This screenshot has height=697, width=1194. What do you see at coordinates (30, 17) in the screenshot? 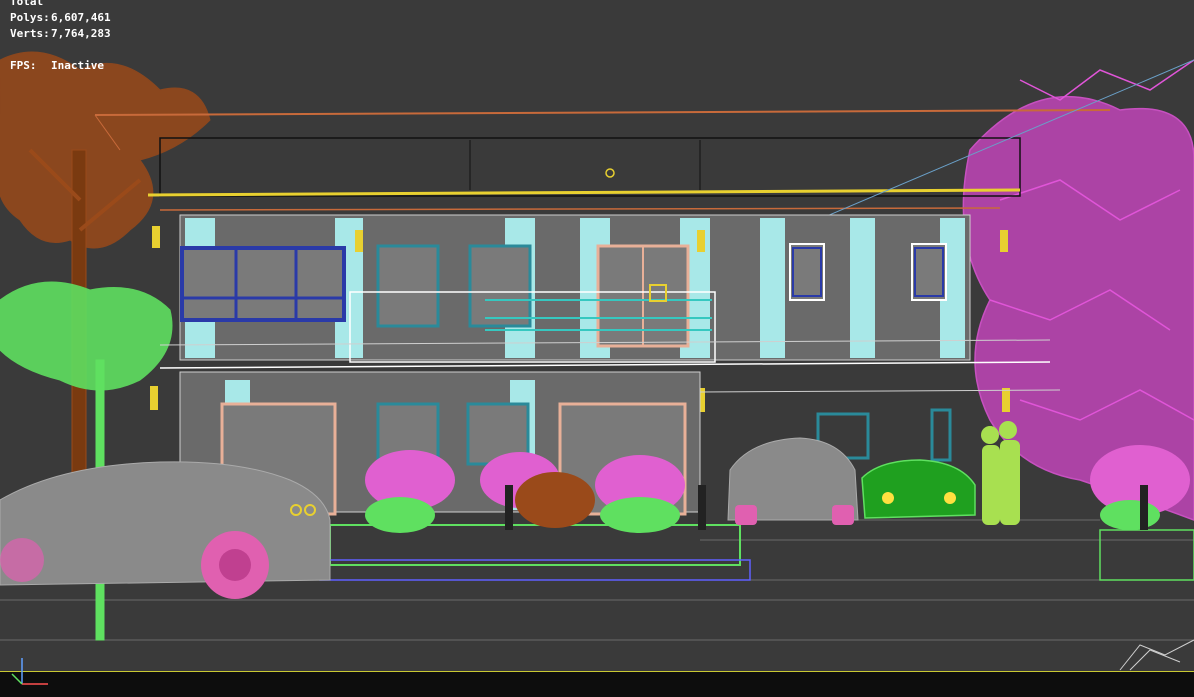
I see `stats-polys-label: Polys:` at bounding box center [30, 17].